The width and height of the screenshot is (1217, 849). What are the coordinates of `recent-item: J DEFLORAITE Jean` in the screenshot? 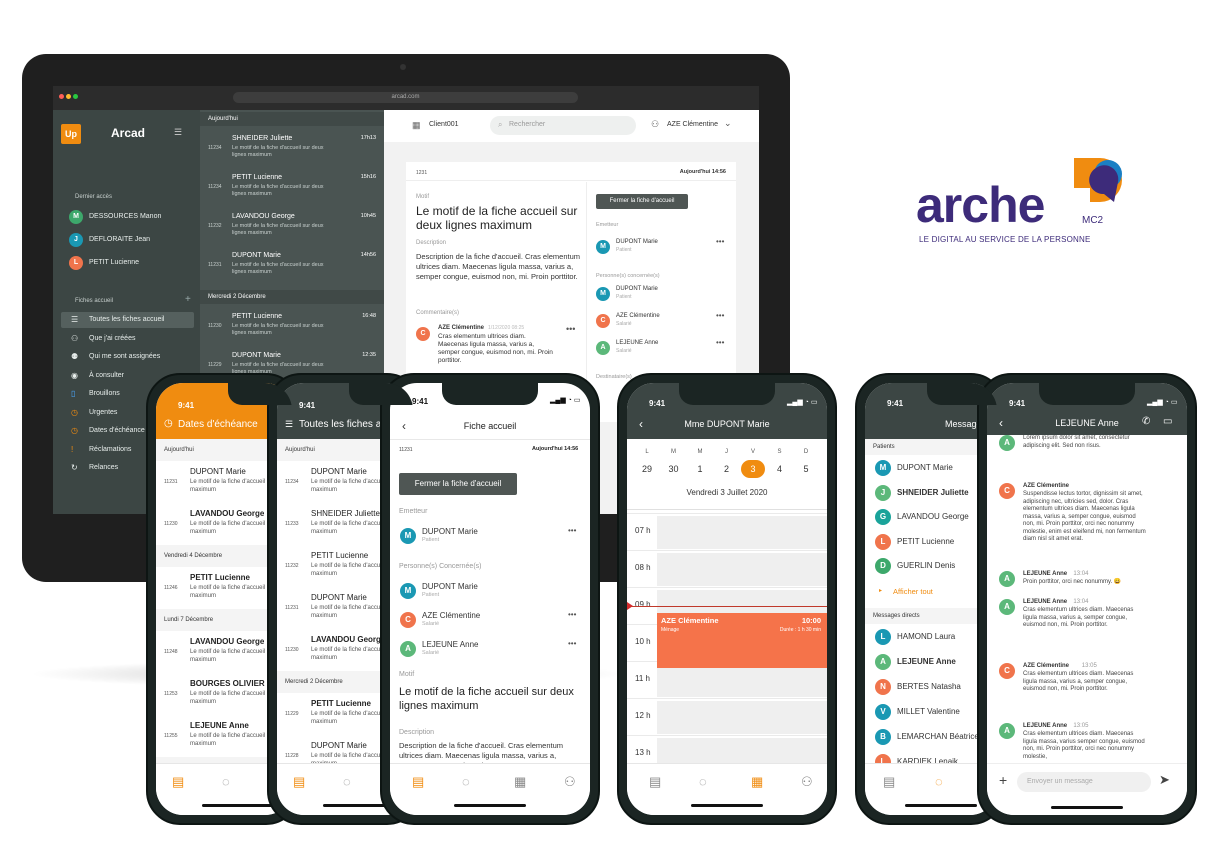 It's located at (127, 240).